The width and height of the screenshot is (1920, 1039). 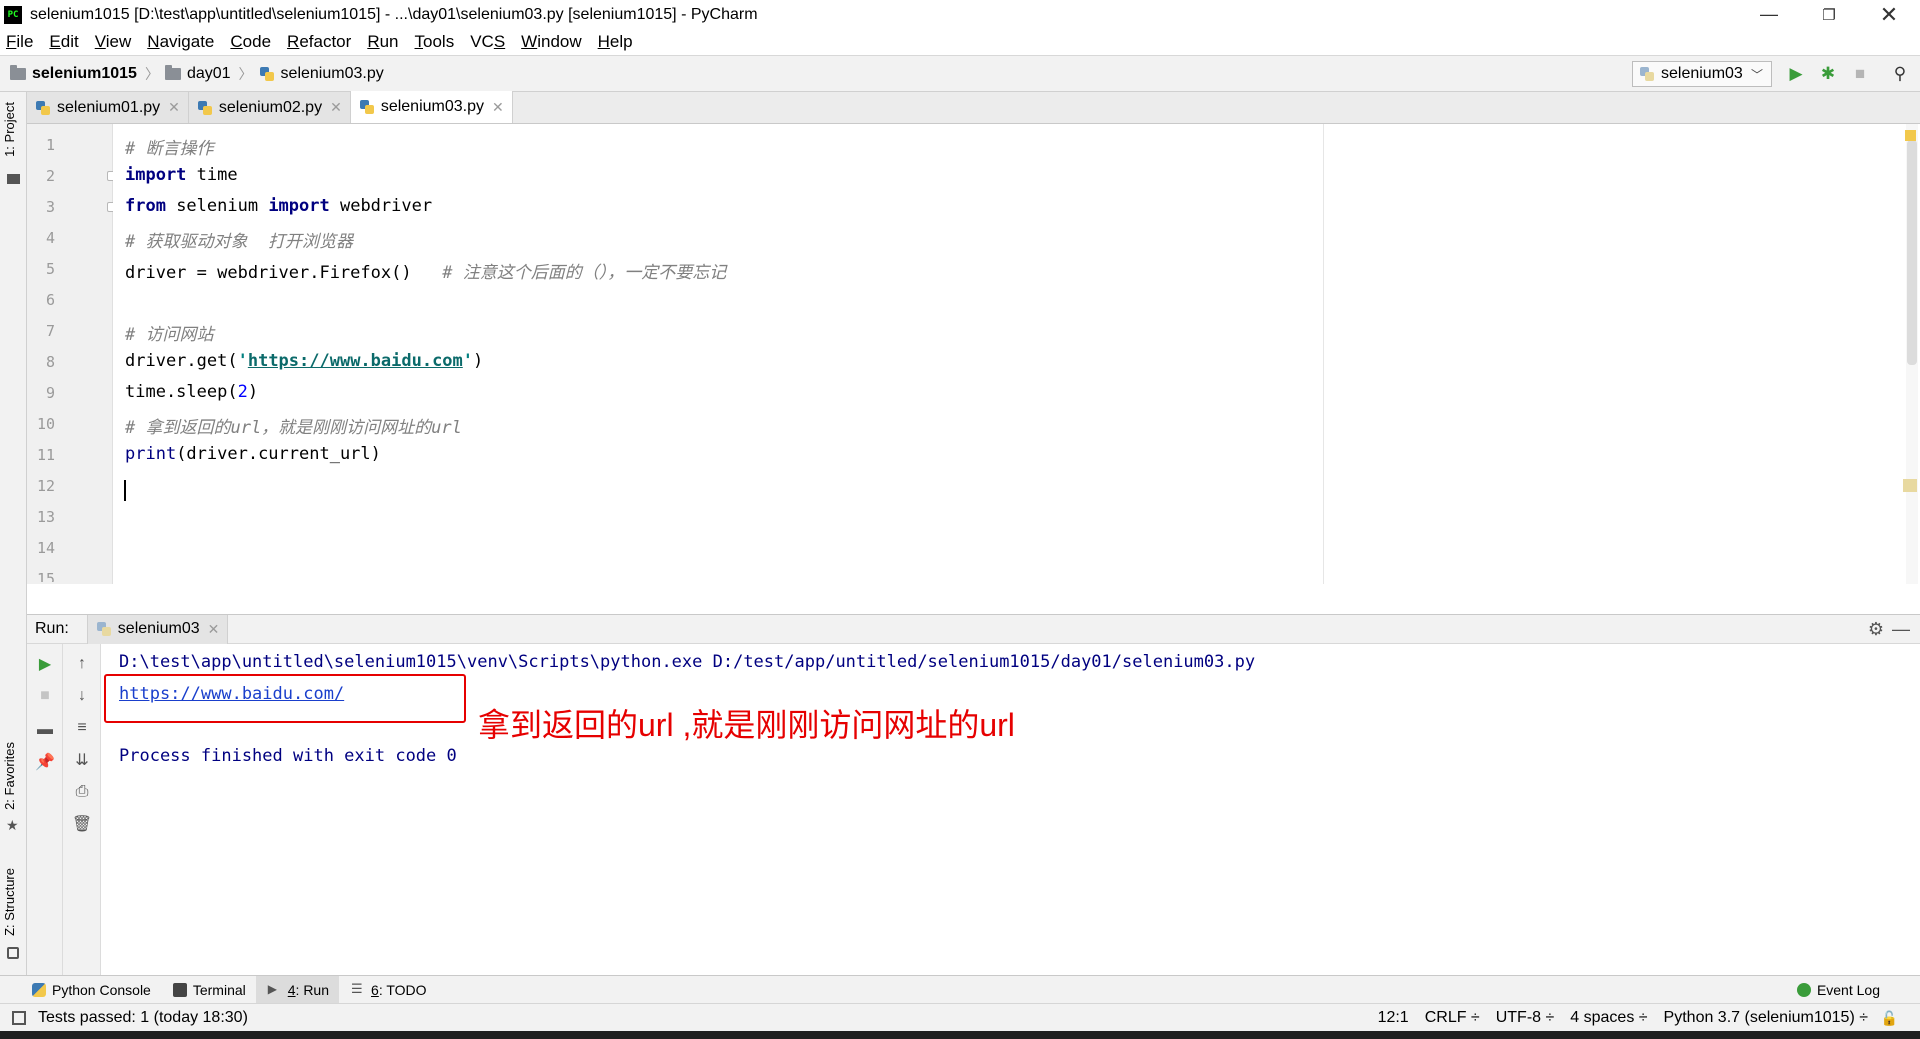 I want to click on run-icon: ▶, so click(x=1796, y=74).